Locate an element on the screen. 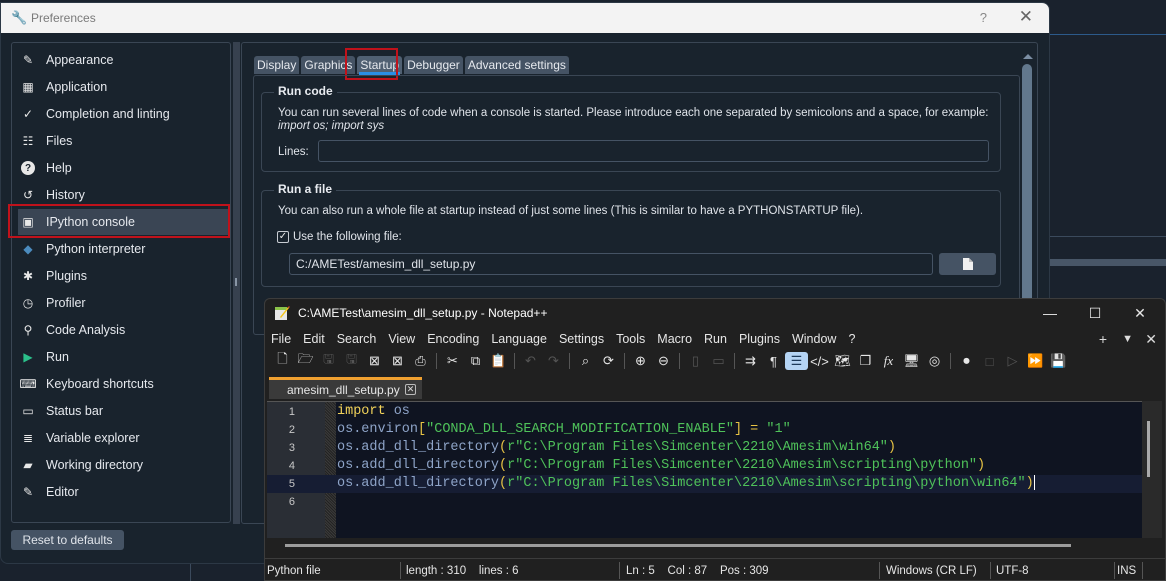 The width and height of the screenshot is (1166, 581). add-button: + is located at coordinates (1103, 339).